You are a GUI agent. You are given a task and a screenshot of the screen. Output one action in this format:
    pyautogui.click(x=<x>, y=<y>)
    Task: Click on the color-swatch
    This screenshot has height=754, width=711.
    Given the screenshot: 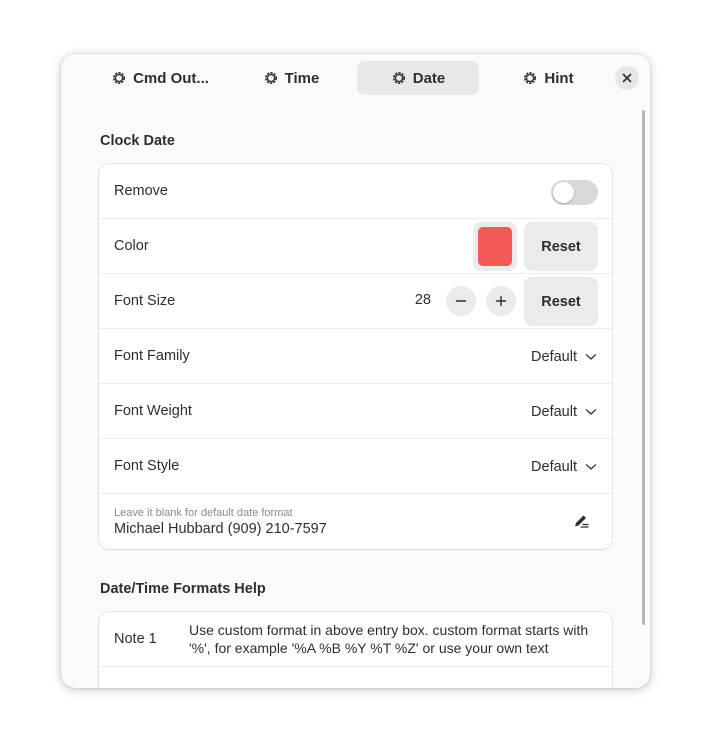 What is the action you would take?
    pyautogui.click(x=495, y=246)
    